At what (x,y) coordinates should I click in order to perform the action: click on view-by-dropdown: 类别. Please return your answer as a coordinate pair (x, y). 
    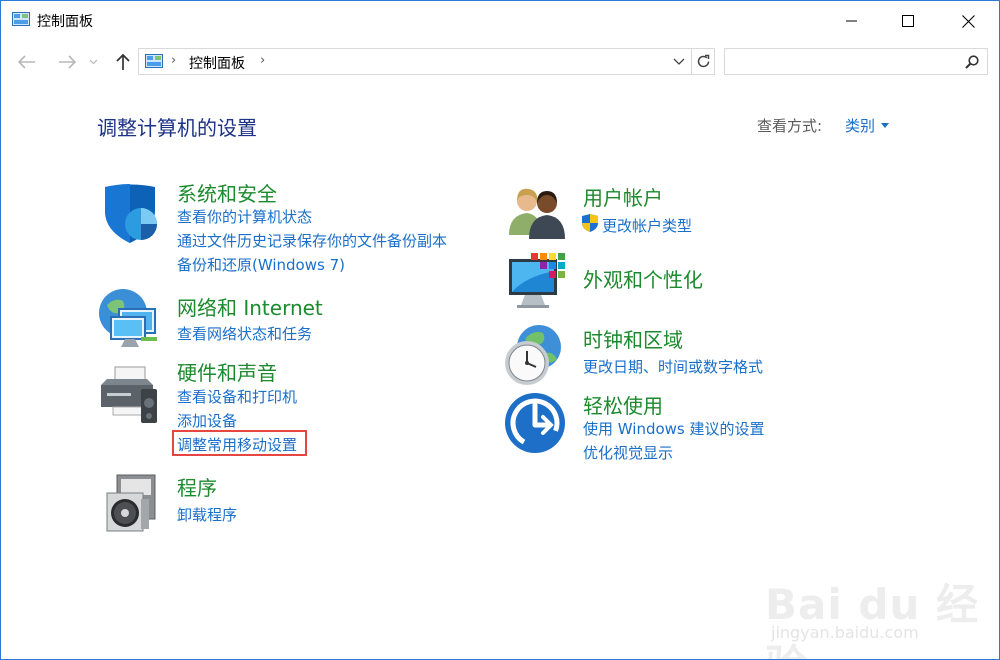
    Looking at the image, I should click on (867, 125).